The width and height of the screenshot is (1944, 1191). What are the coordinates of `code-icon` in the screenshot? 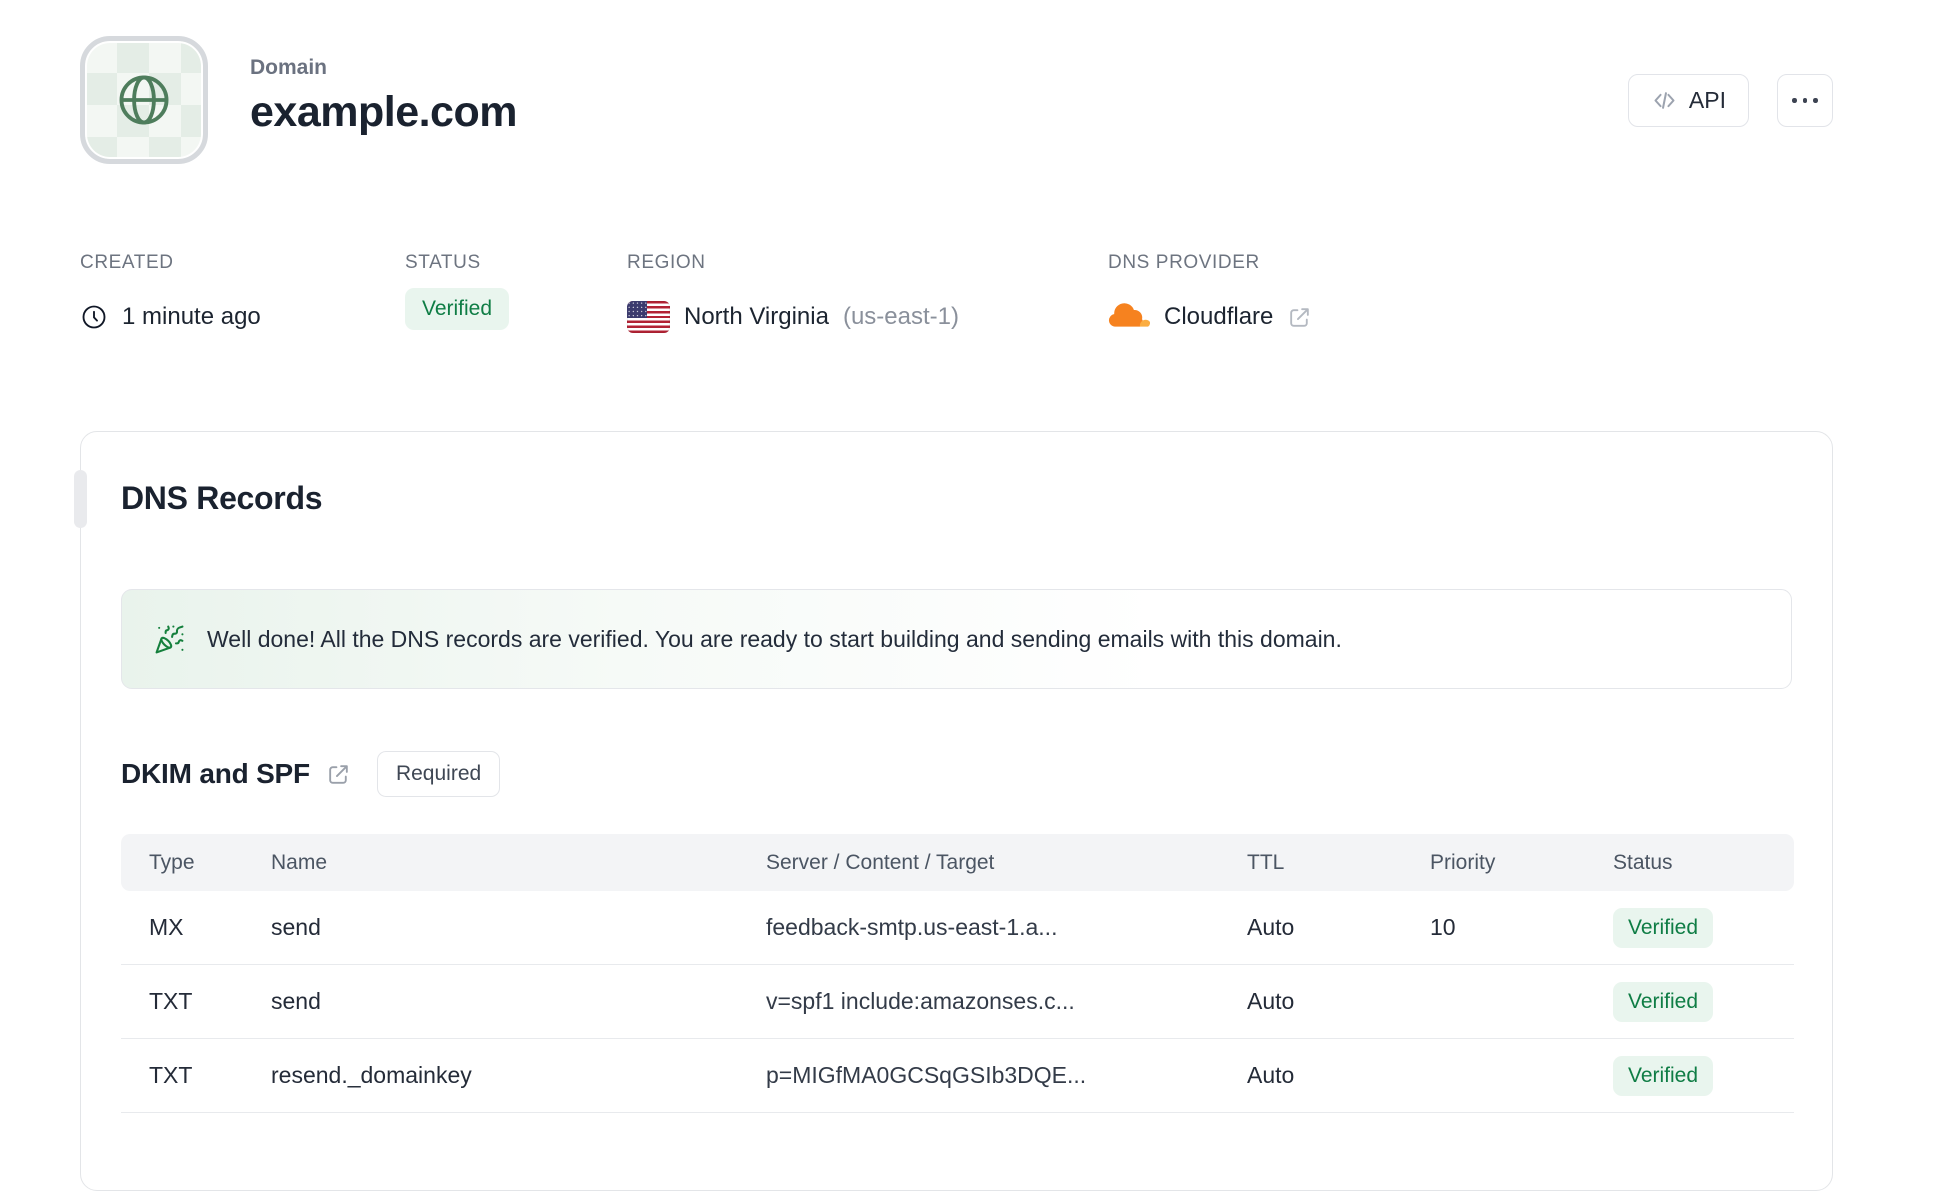 It's located at (1664, 100).